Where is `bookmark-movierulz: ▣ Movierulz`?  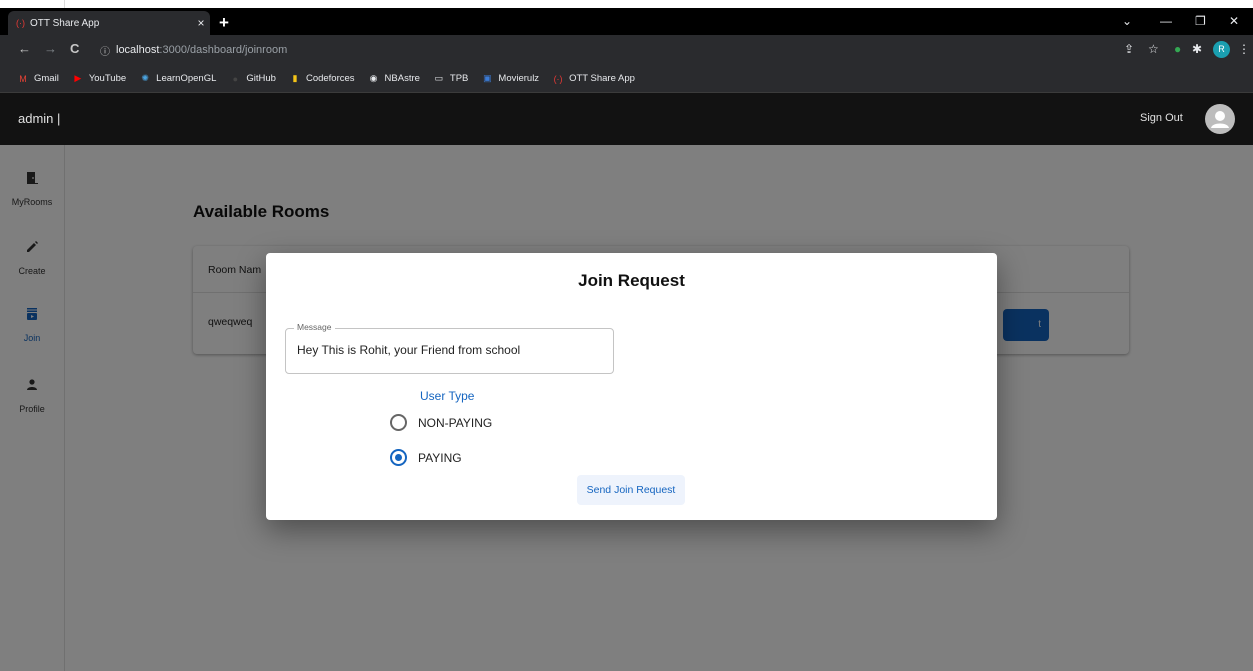 bookmark-movierulz: ▣ Movierulz is located at coordinates (509, 78).